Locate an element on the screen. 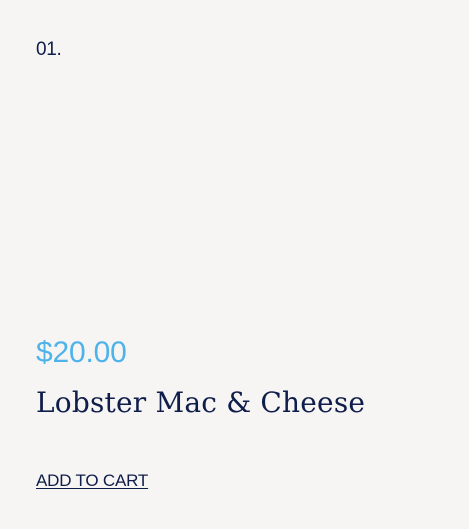  item-number: 01. is located at coordinates (49, 49).